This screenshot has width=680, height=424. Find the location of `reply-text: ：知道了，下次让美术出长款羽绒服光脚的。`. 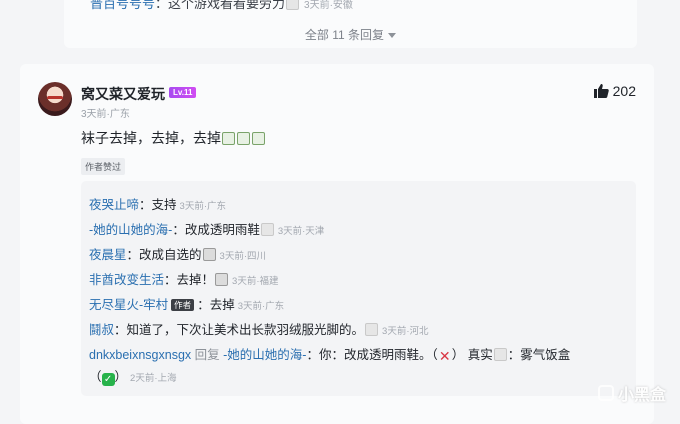

reply-text: ：知道了，下次让美术出长款羽绒服光脚的。 is located at coordinates (239, 330).